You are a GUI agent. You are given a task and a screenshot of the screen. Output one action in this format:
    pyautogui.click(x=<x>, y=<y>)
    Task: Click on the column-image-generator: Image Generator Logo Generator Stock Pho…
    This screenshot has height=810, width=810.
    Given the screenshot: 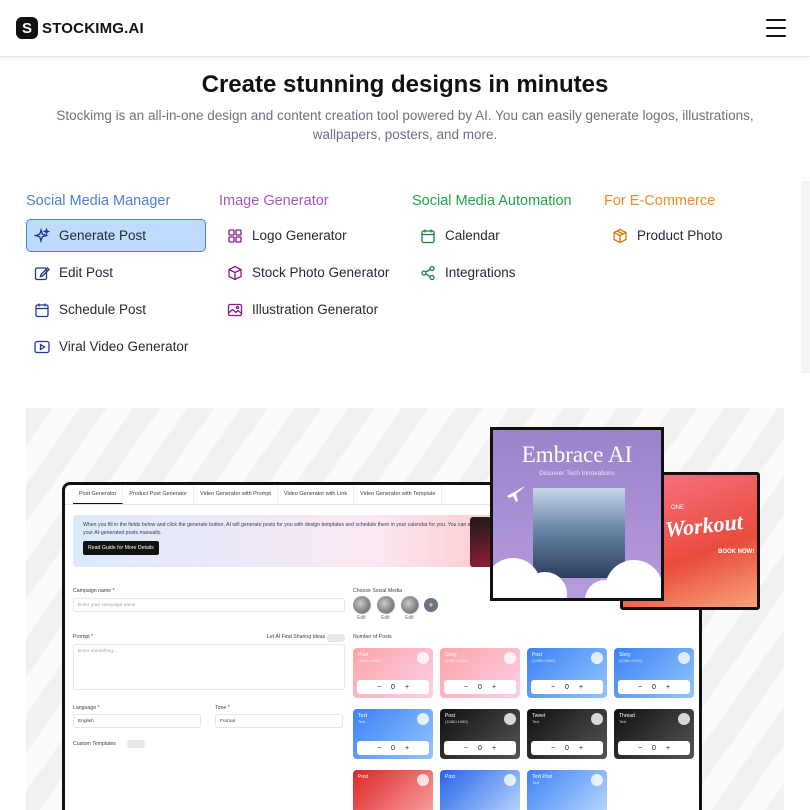 What is the action you would take?
    pyautogui.click(x=314, y=260)
    